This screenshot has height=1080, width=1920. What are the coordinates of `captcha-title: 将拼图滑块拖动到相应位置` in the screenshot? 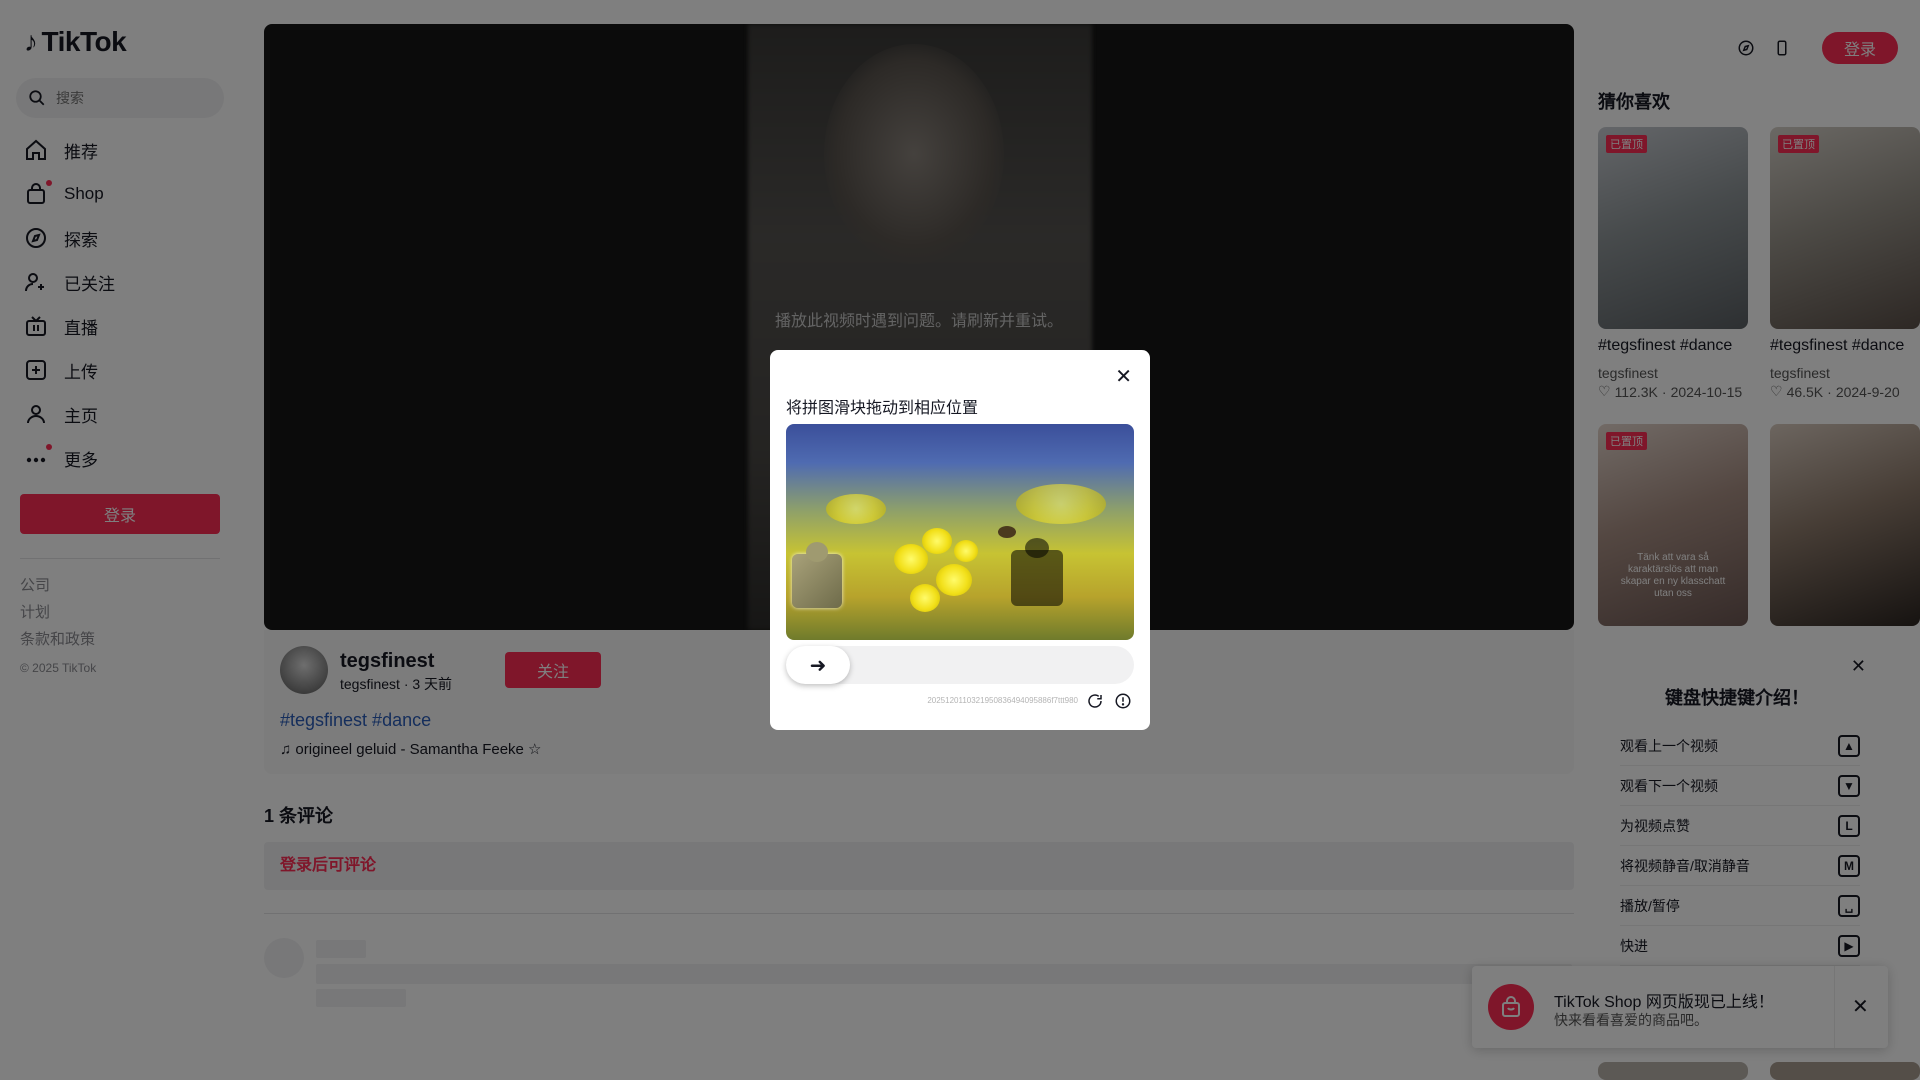 It's located at (882, 408).